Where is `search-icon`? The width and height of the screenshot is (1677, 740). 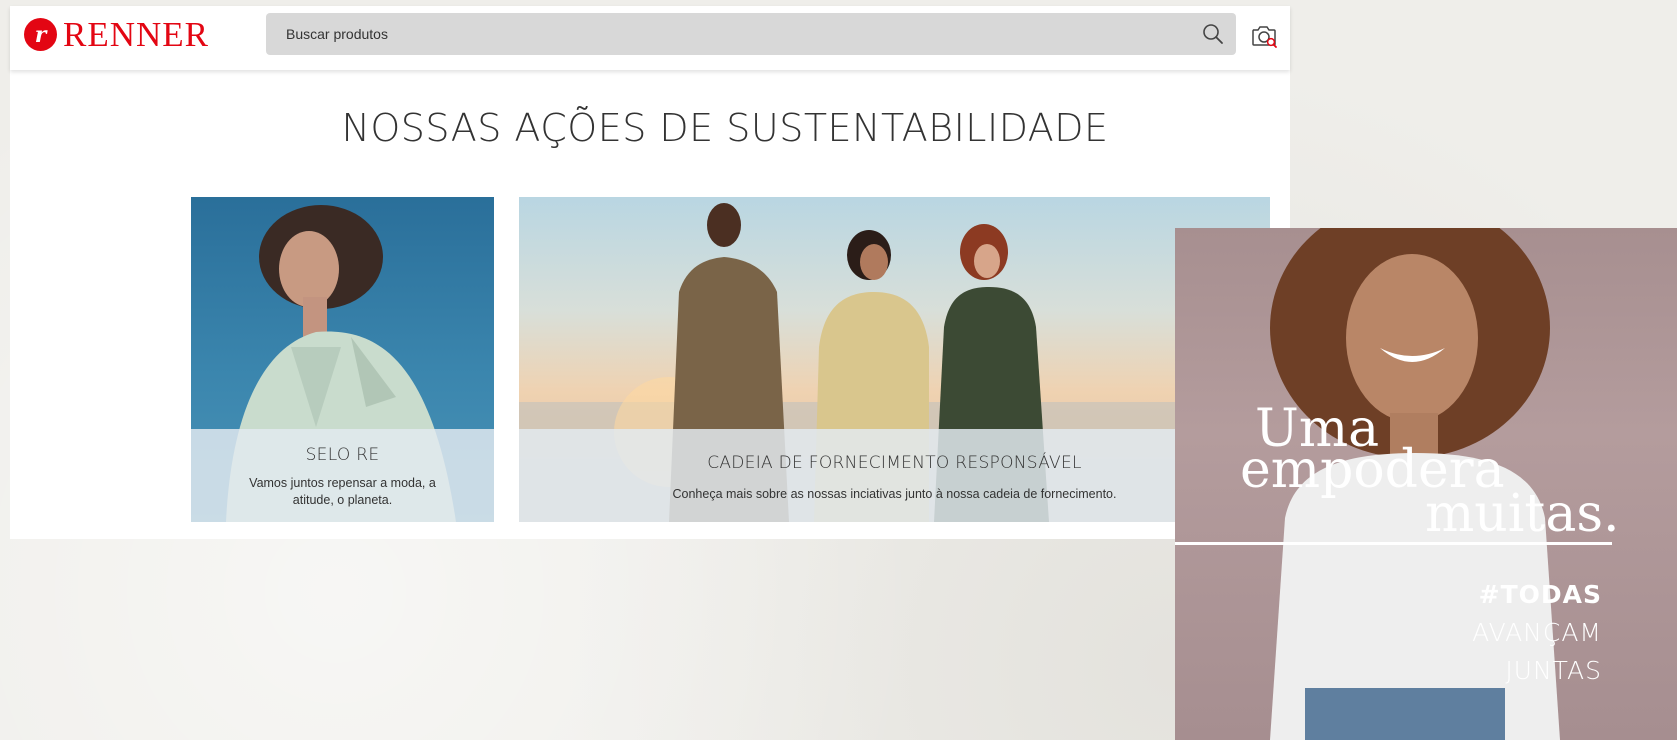 search-icon is located at coordinates (1213, 34).